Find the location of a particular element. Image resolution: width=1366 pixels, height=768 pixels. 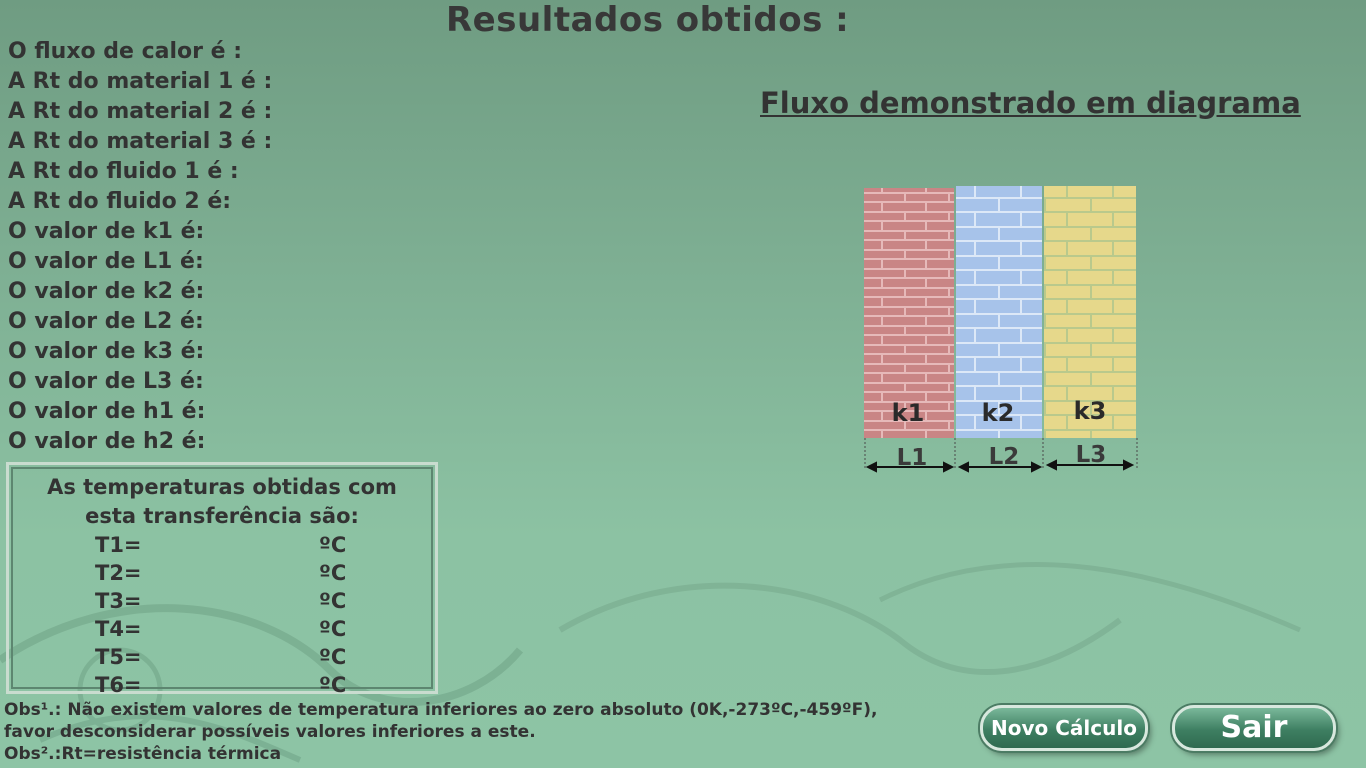

layer-3-k-label: k3 is located at coordinates (1090, 411).